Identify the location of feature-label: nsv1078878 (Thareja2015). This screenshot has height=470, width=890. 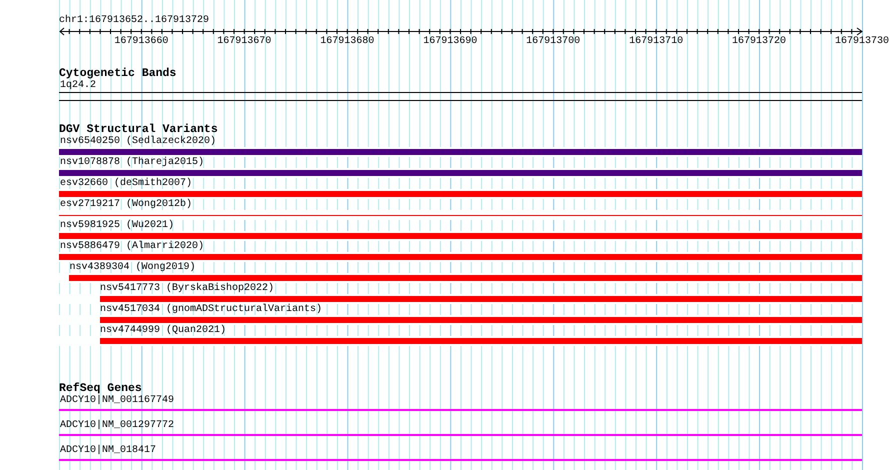
(132, 162).